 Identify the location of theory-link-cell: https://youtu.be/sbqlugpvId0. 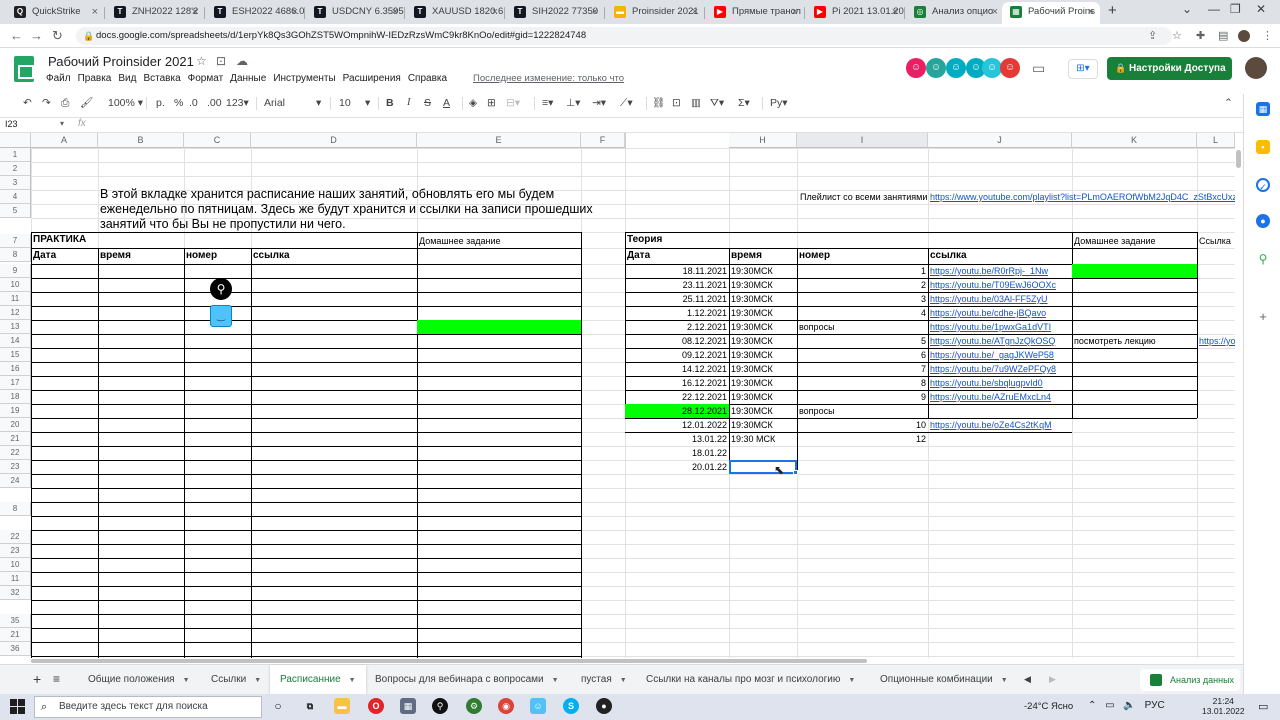
(1000, 383).